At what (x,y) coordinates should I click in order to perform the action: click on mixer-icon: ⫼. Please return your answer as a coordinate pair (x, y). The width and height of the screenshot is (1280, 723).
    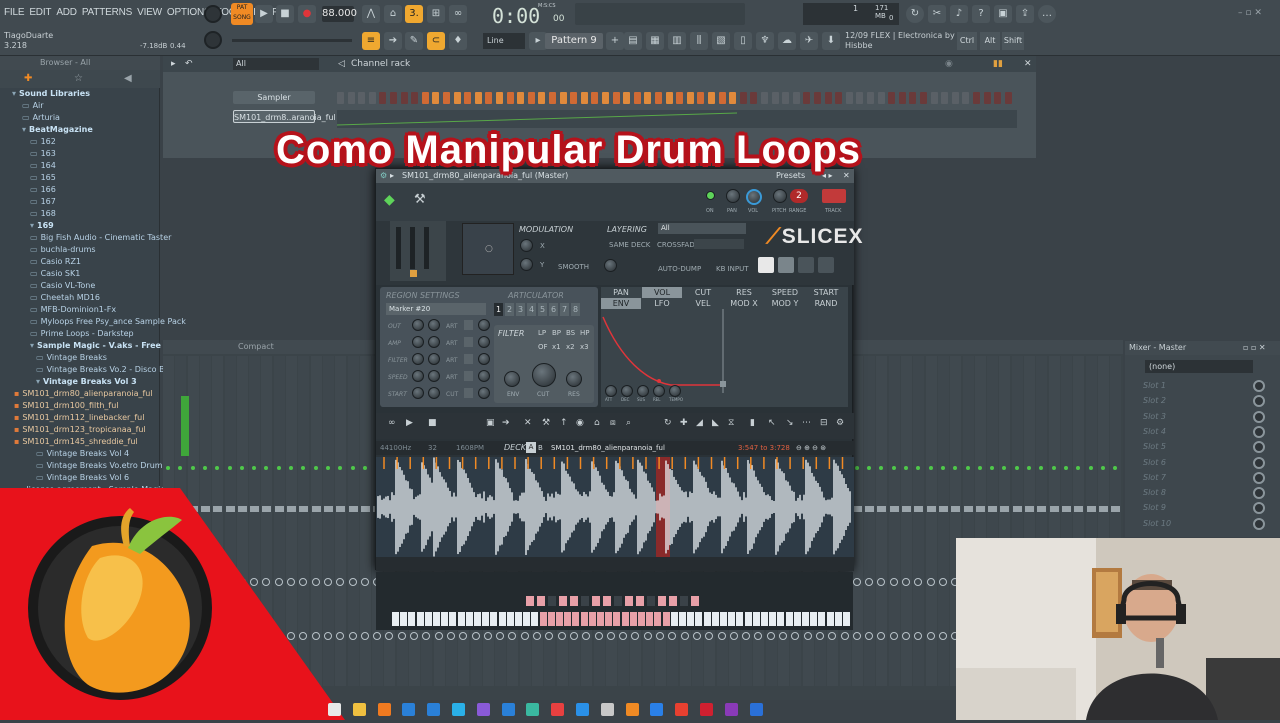
    Looking at the image, I should click on (699, 41).